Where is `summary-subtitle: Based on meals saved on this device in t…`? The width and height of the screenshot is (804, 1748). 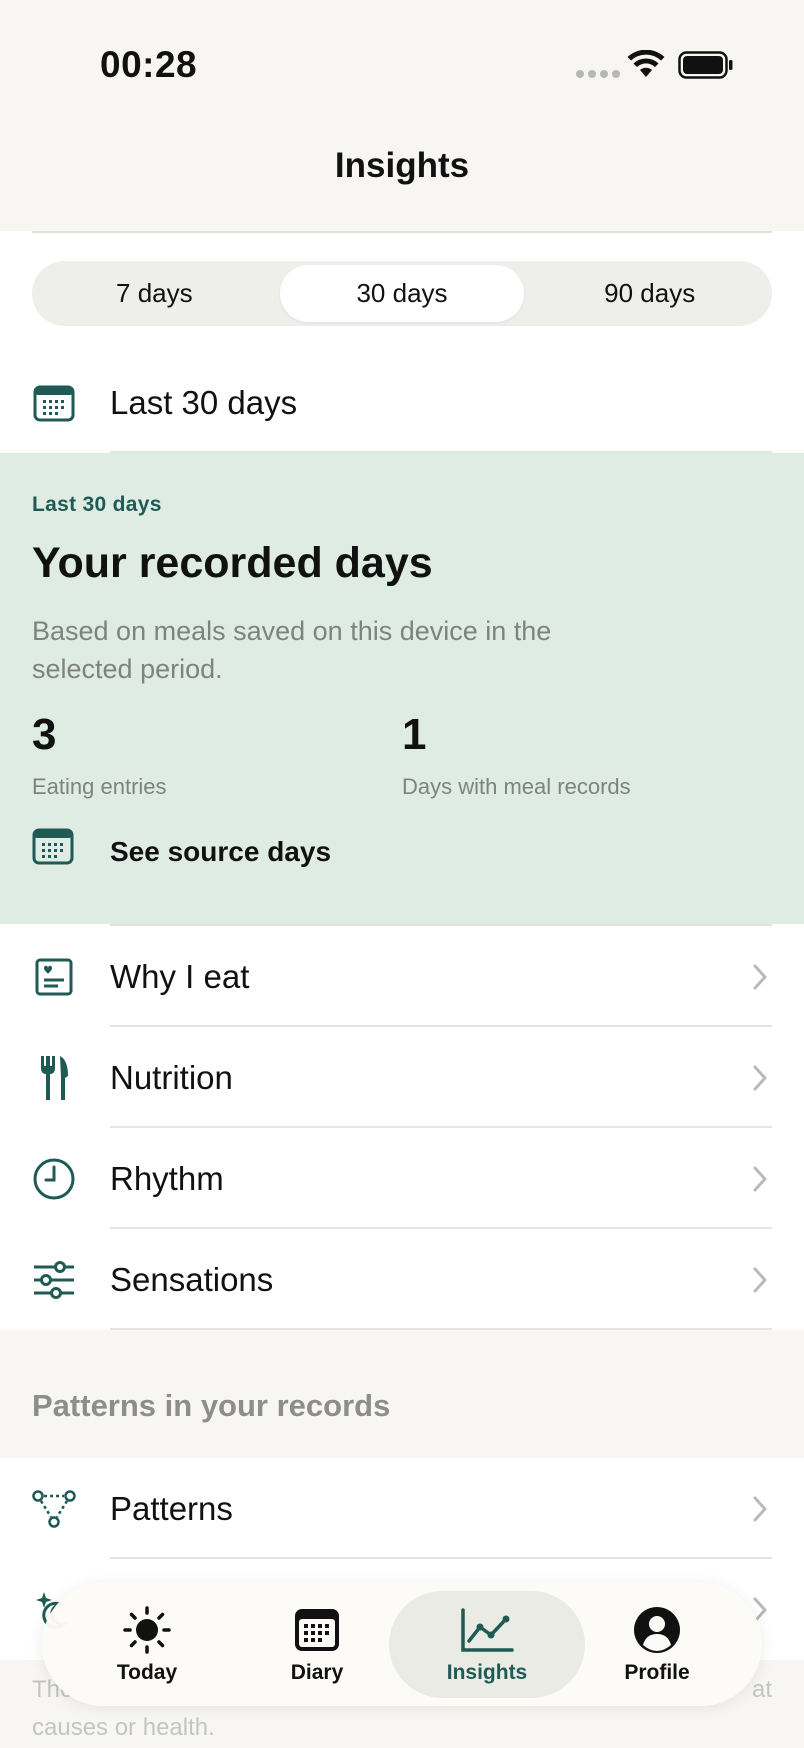
summary-subtitle: Based on meals saved on this device in t… is located at coordinates (292, 650).